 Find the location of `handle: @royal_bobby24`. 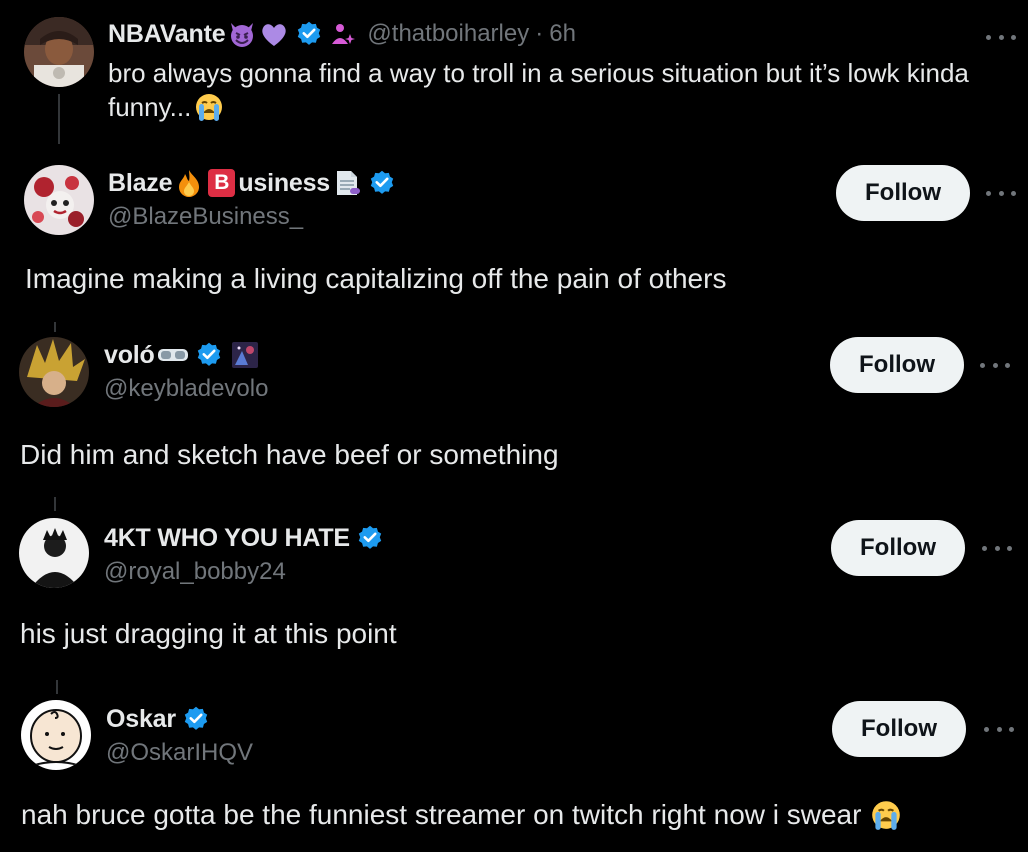

handle: @royal_bobby24 is located at coordinates (195, 572).